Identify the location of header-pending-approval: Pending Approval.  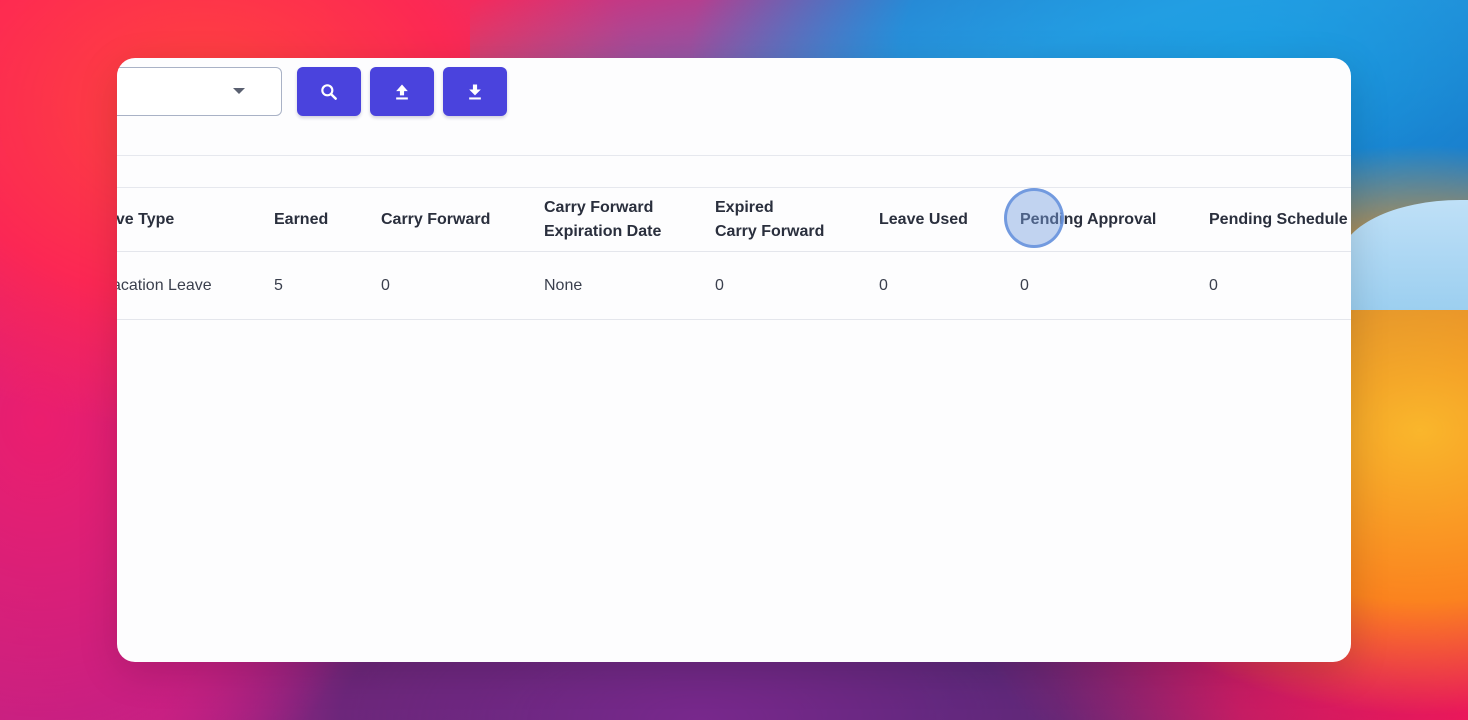
(1088, 219).